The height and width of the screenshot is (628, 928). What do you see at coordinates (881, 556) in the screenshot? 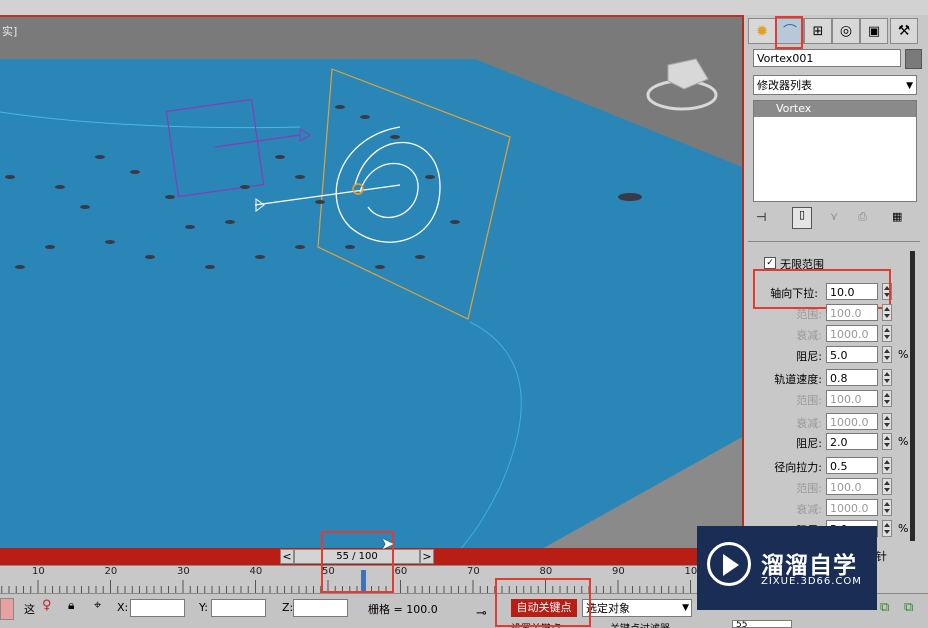
I see `bottom-option-label: 针` at bounding box center [881, 556].